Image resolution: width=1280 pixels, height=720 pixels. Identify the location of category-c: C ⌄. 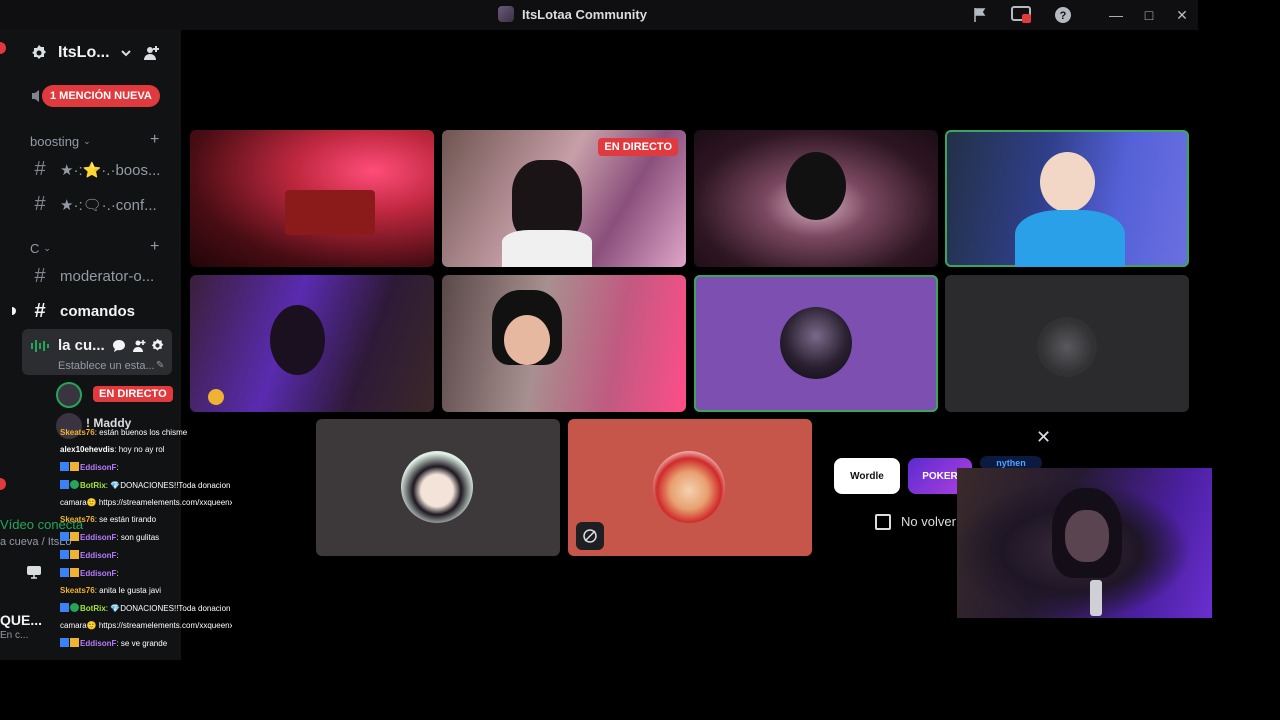
(40, 248).